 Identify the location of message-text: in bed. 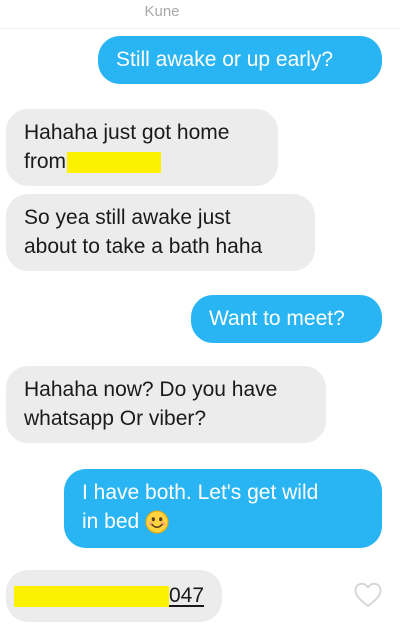
(111, 521).